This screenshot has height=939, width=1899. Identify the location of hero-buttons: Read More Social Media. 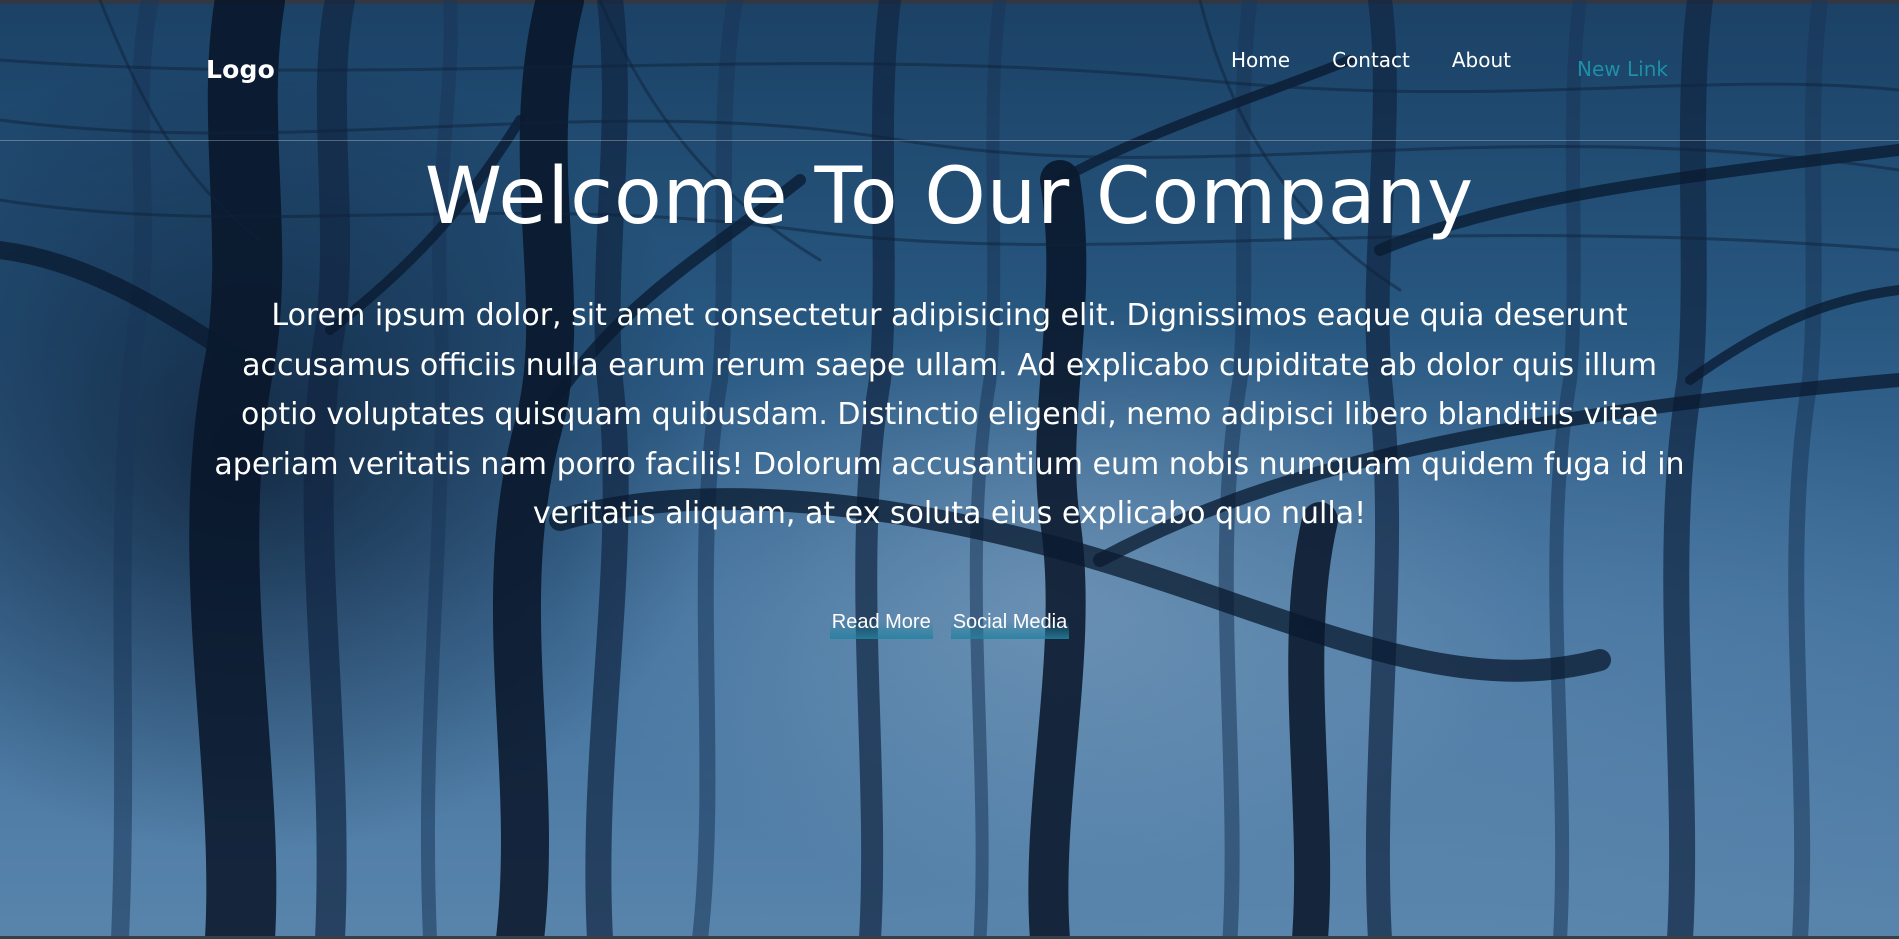
(949, 621).